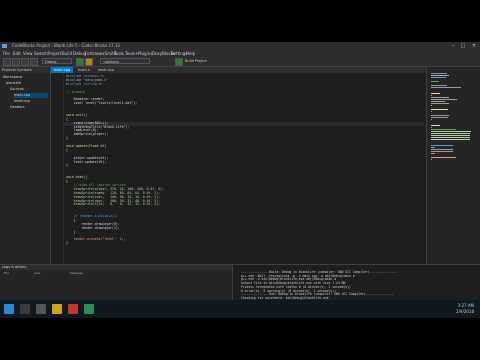  Describe the element at coordinates (240, 339) in the screenshot. I see `letterbox-bottom` at that location.